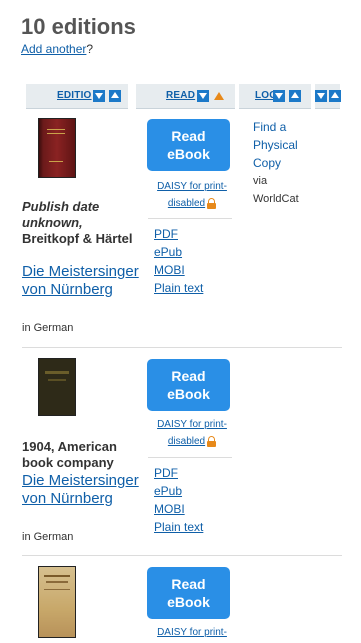 The width and height of the screenshot is (361, 643). What do you see at coordinates (276, 145) in the screenshot?
I see `find-copy-line-2: Physical` at bounding box center [276, 145].